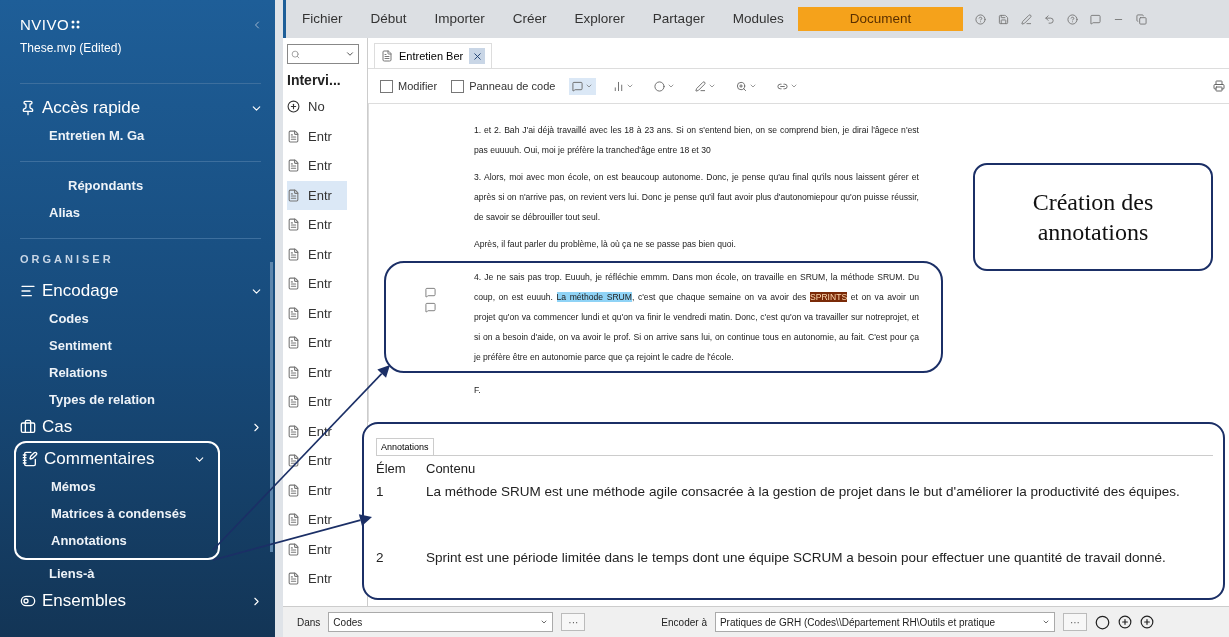 The width and height of the screenshot is (1229, 637). I want to click on circle-icon, so click(1102, 622).